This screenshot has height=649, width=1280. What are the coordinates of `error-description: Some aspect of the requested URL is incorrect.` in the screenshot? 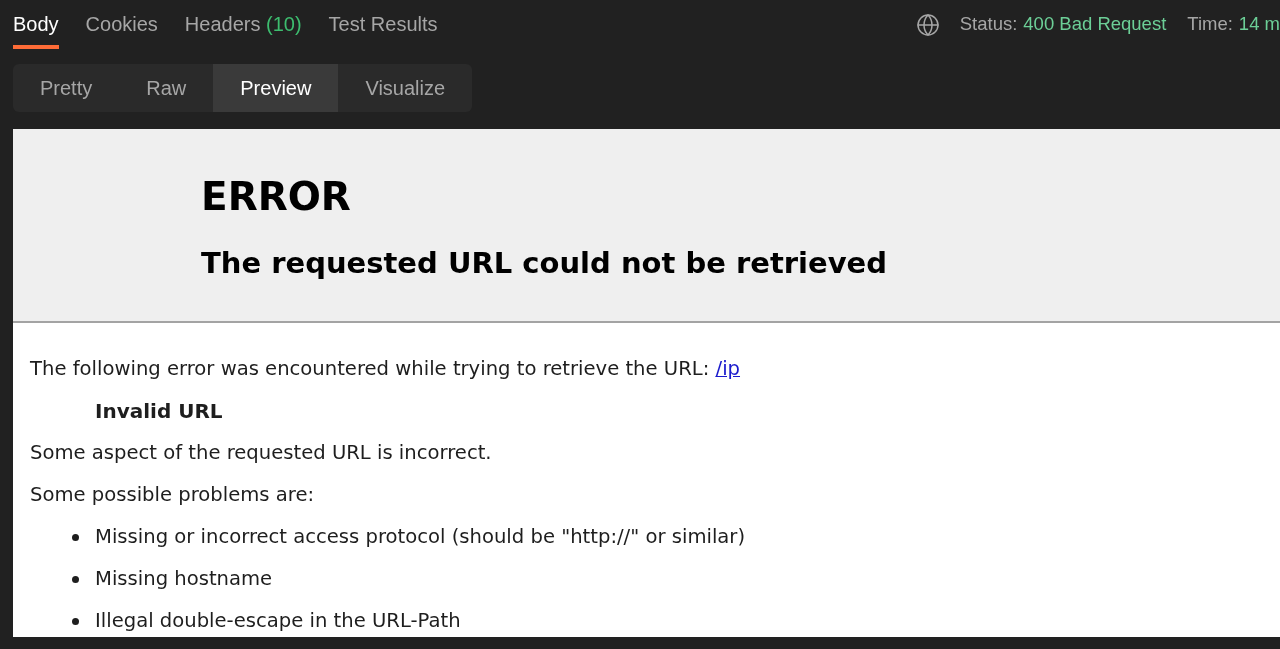 It's located at (261, 453).